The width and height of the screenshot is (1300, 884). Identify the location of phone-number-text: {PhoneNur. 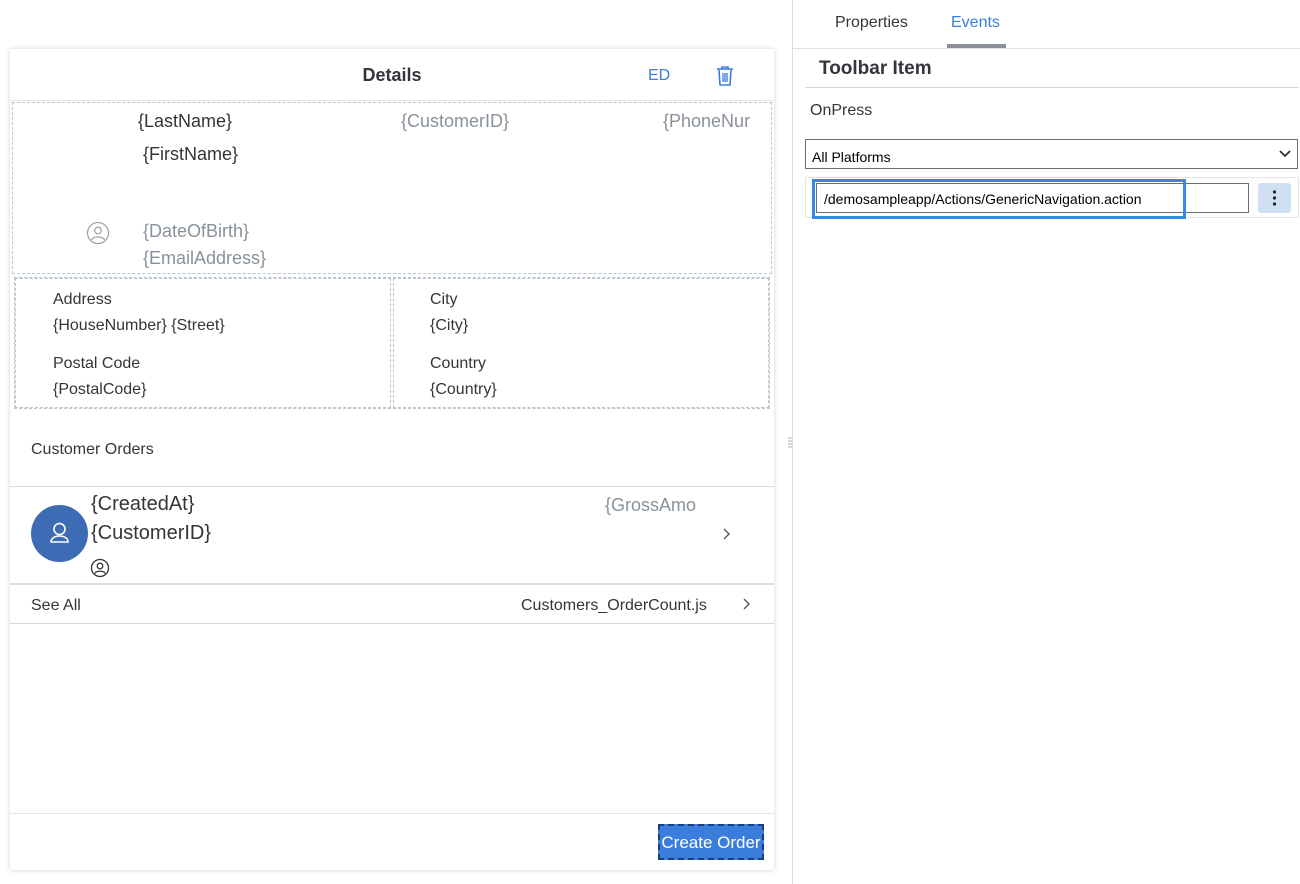
(707, 121).